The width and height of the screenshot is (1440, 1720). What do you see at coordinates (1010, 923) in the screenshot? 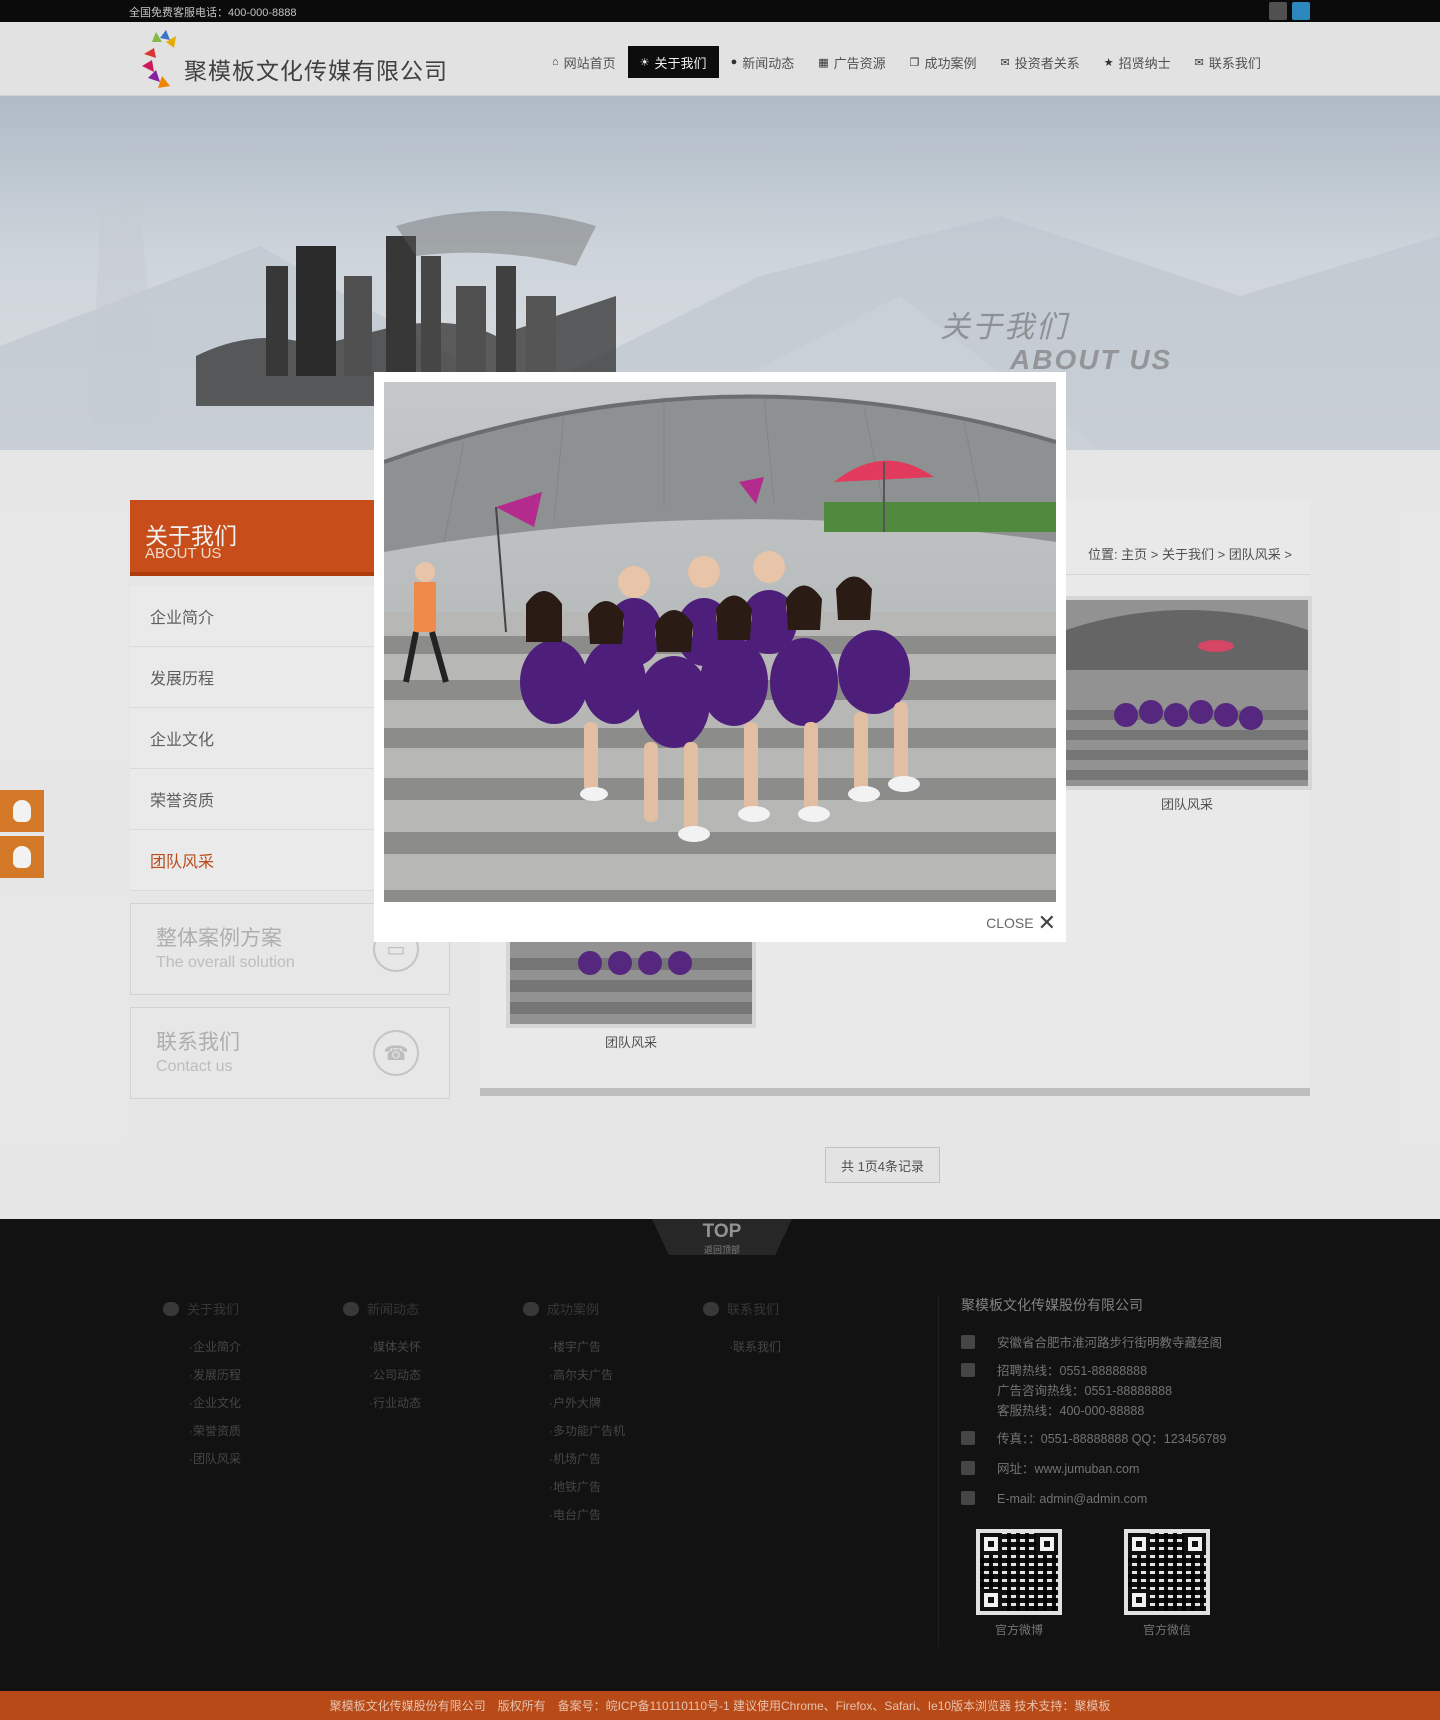
I see `close-label: CLOSE` at bounding box center [1010, 923].